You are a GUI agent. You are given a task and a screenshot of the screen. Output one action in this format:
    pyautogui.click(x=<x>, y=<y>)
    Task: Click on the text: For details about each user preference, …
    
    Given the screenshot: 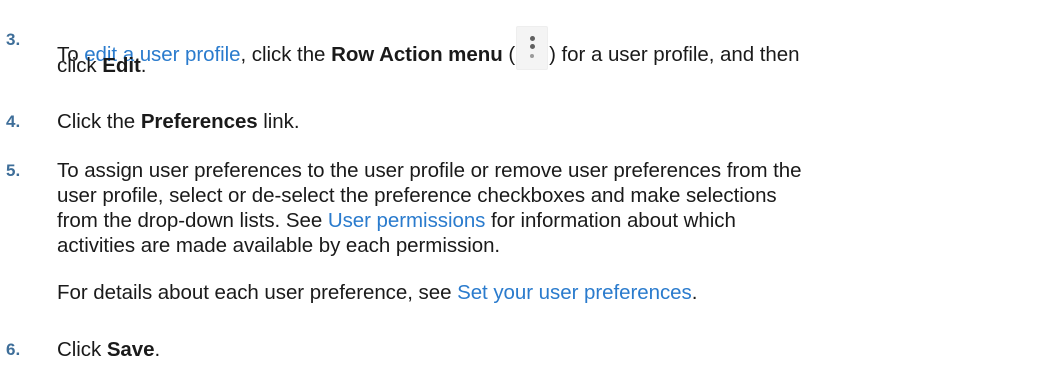 What is the action you would take?
    pyautogui.click(x=257, y=292)
    